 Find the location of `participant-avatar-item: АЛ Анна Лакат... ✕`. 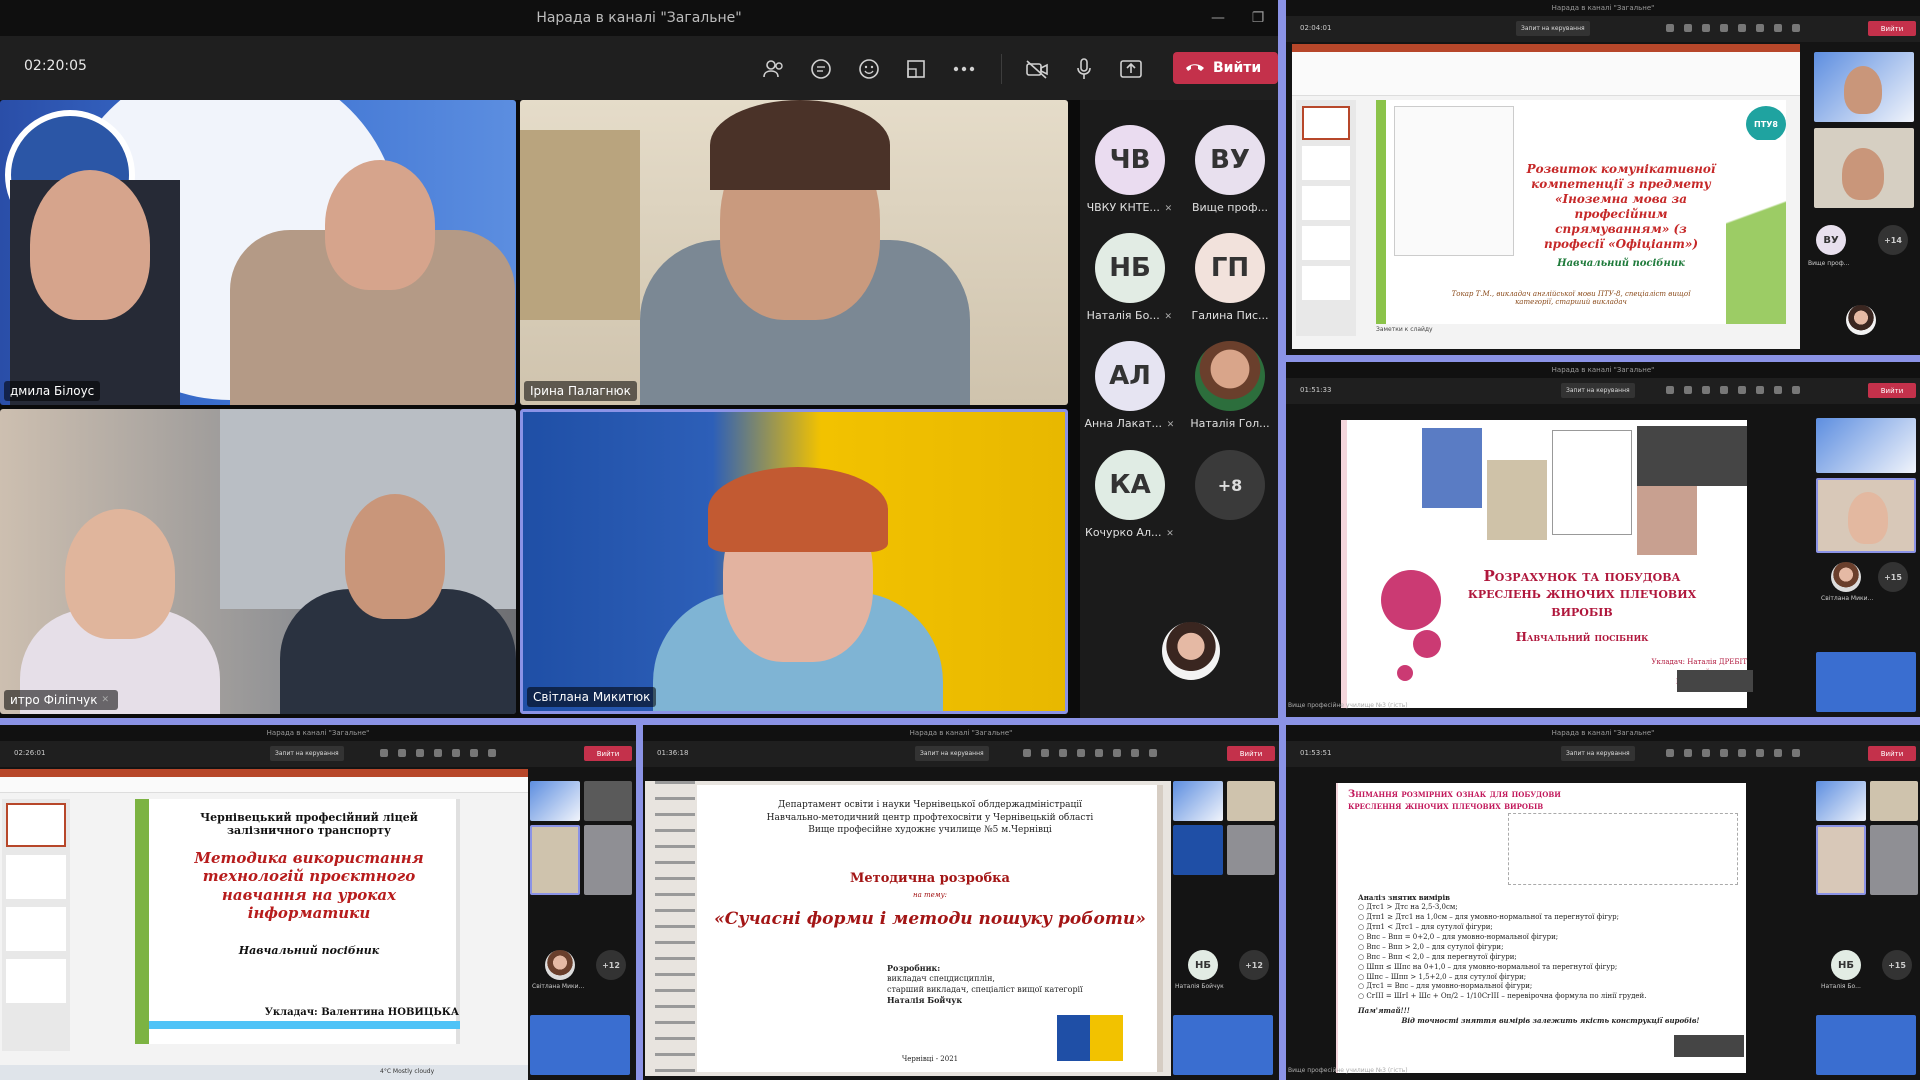

participant-avatar-item: АЛ Анна Лакат... ✕ is located at coordinates (1130, 396).